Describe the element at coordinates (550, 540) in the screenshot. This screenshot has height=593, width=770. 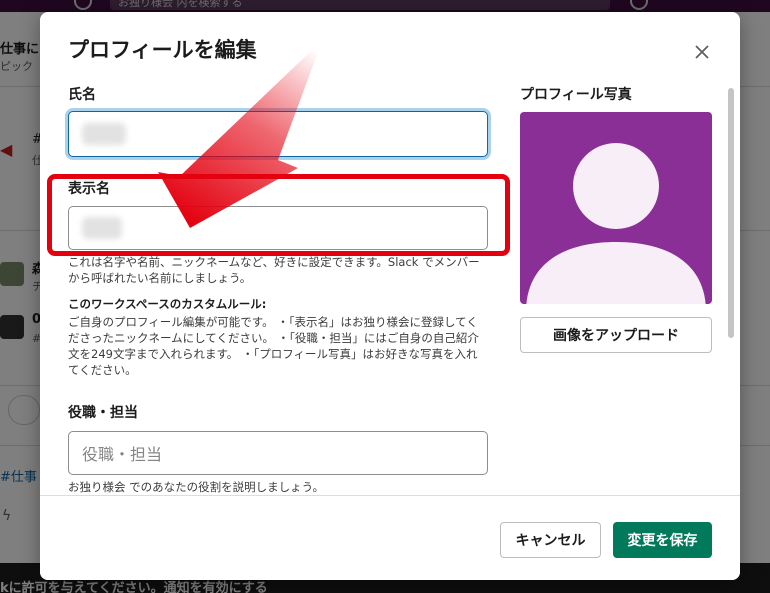
I see `cancel-button: キャンセル` at that location.